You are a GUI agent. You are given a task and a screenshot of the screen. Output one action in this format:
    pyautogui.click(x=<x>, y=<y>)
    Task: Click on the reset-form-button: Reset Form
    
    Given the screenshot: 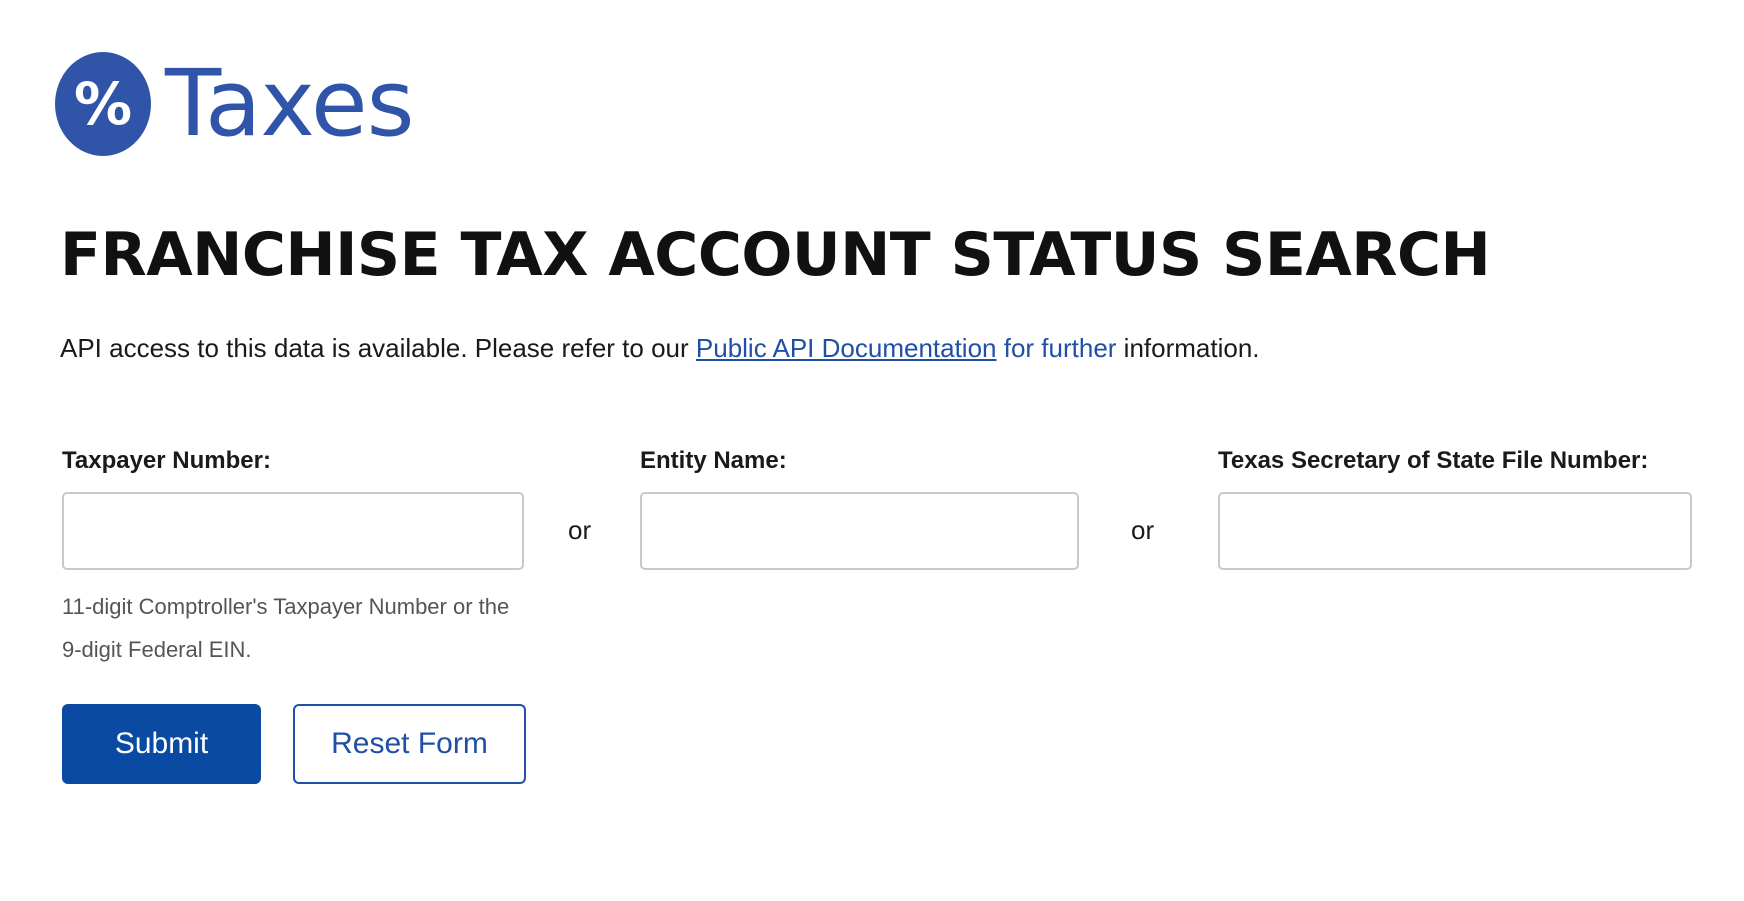 What is the action you would take?
    pyautogui.click(x=409, y=744)
    